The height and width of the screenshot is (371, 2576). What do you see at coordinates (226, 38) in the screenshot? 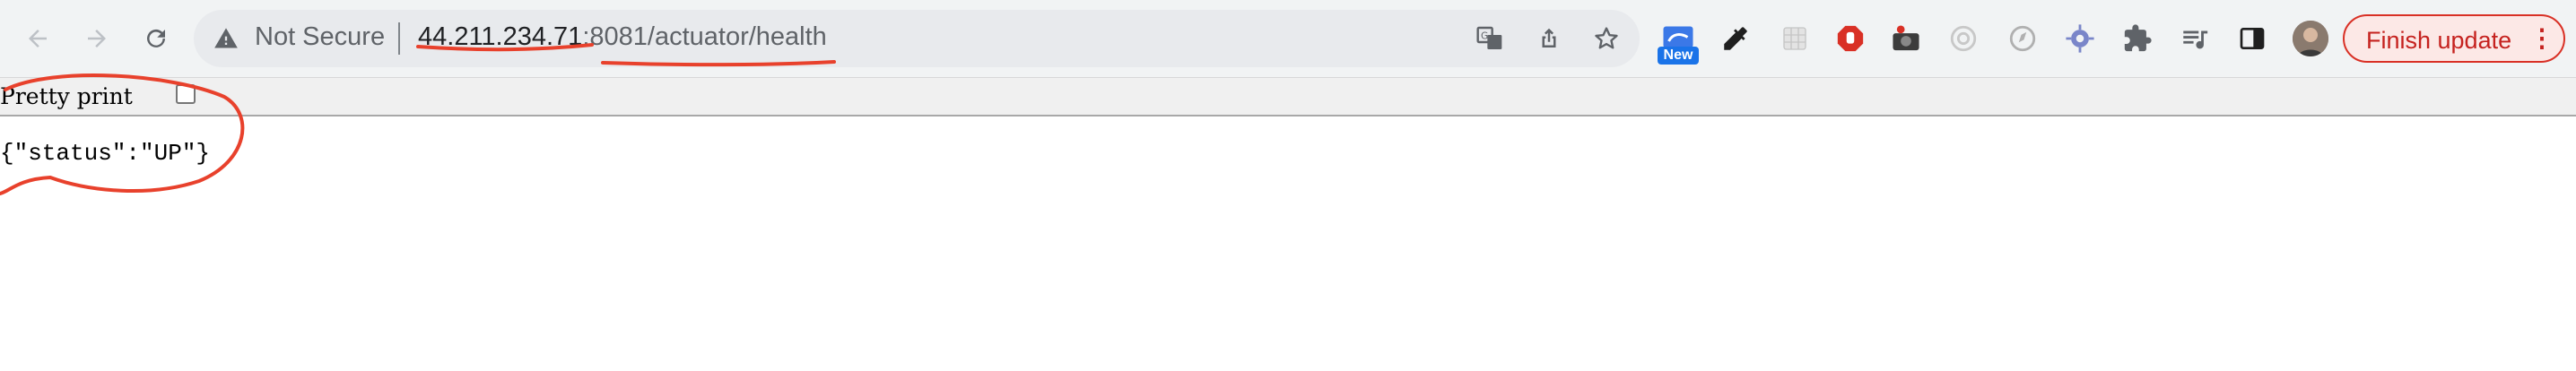
I see `warning-icon` at bounding box center [226, 38].